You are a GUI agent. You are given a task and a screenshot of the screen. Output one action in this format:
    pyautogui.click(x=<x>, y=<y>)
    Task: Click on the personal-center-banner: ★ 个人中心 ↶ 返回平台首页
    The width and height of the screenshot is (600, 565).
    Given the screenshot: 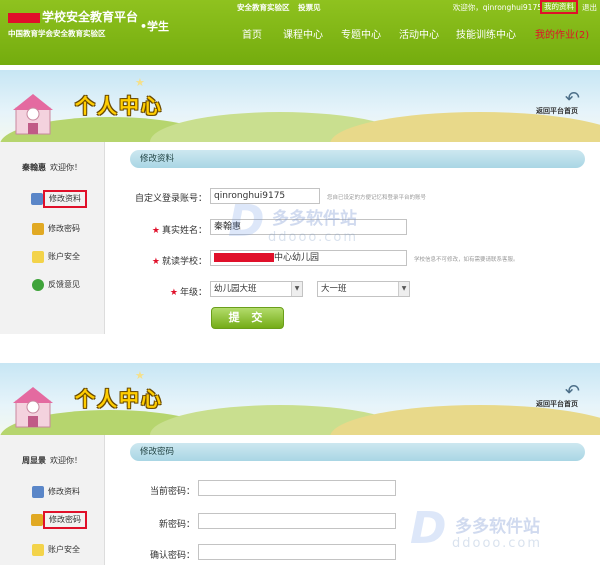 What is the action you would take?
    pyautogui.click(x=300, y=106)
    